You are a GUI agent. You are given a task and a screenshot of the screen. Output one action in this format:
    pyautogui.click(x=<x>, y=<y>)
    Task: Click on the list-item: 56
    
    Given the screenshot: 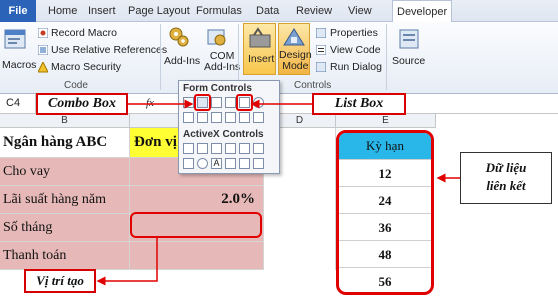 What is the action you would take?
    pyautogui.click(x=385, y=279)
    